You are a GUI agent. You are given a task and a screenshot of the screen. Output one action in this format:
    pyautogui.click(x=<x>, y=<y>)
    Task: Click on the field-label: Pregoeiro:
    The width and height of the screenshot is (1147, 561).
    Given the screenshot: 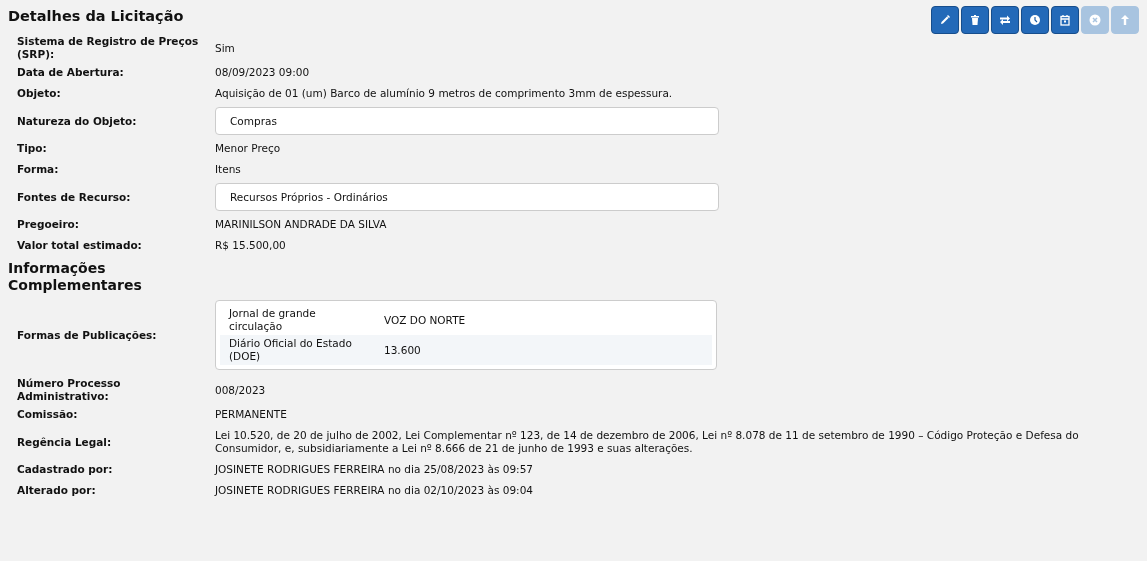 What is the action you would take?
    pyautogui.click(x=48, y=224)
    